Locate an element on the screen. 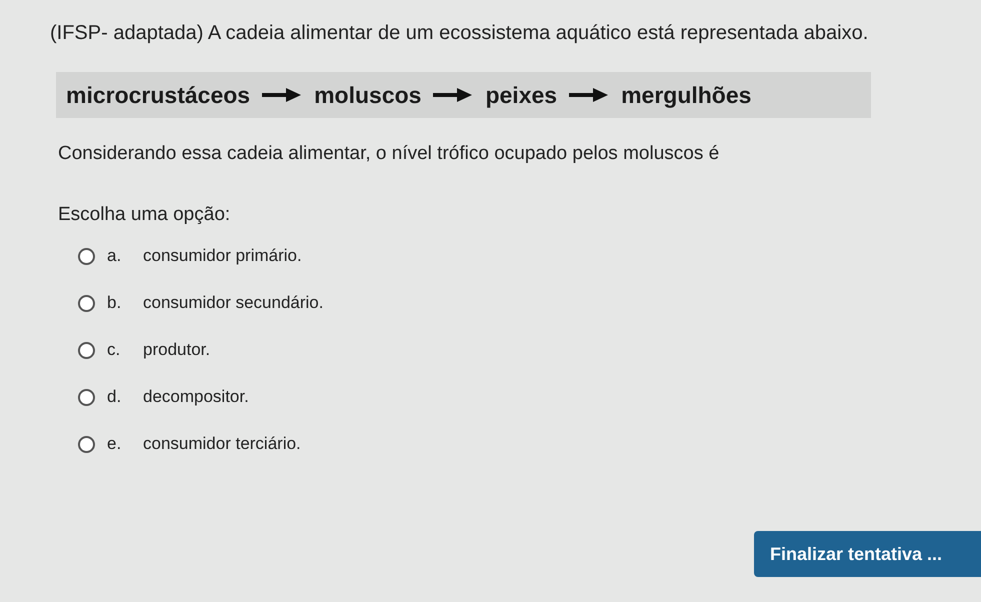  option-letter: e. is located at coordinates (114, 444).